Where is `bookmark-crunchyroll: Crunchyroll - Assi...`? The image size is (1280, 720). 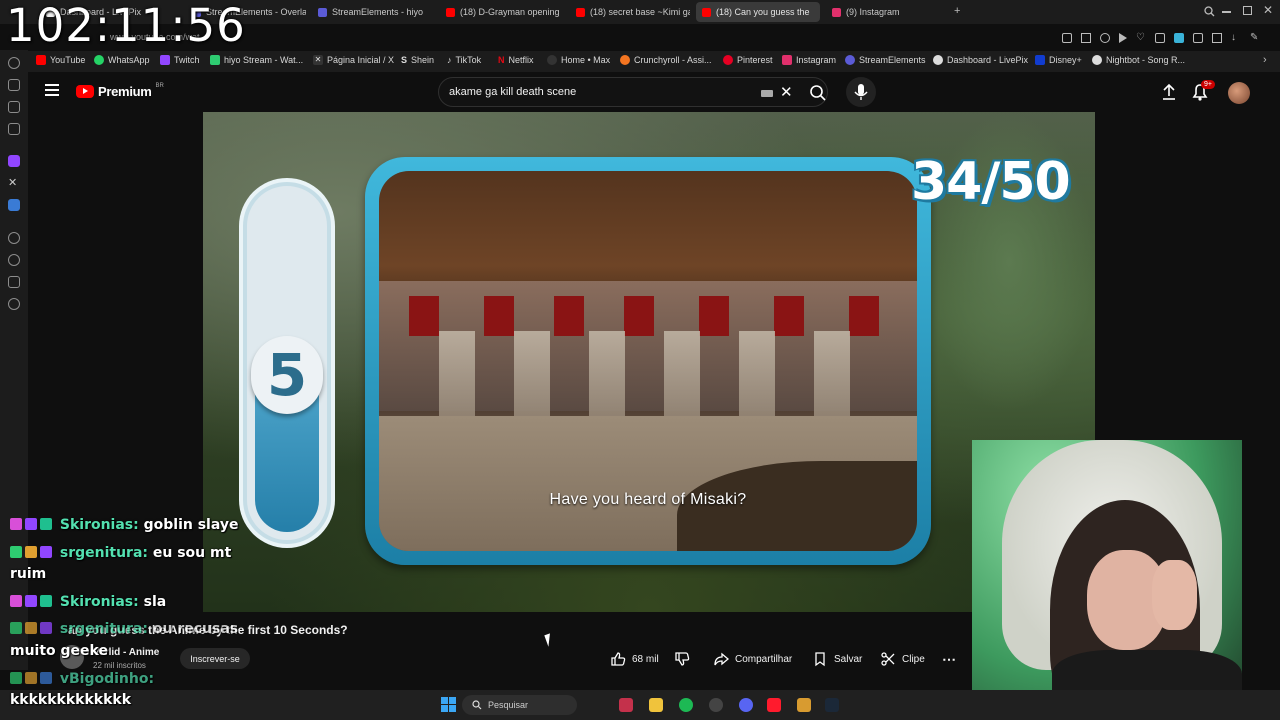
bookmark-crunchyroll: Crunchyroll - Assi... is located at coordinates (666, 60).